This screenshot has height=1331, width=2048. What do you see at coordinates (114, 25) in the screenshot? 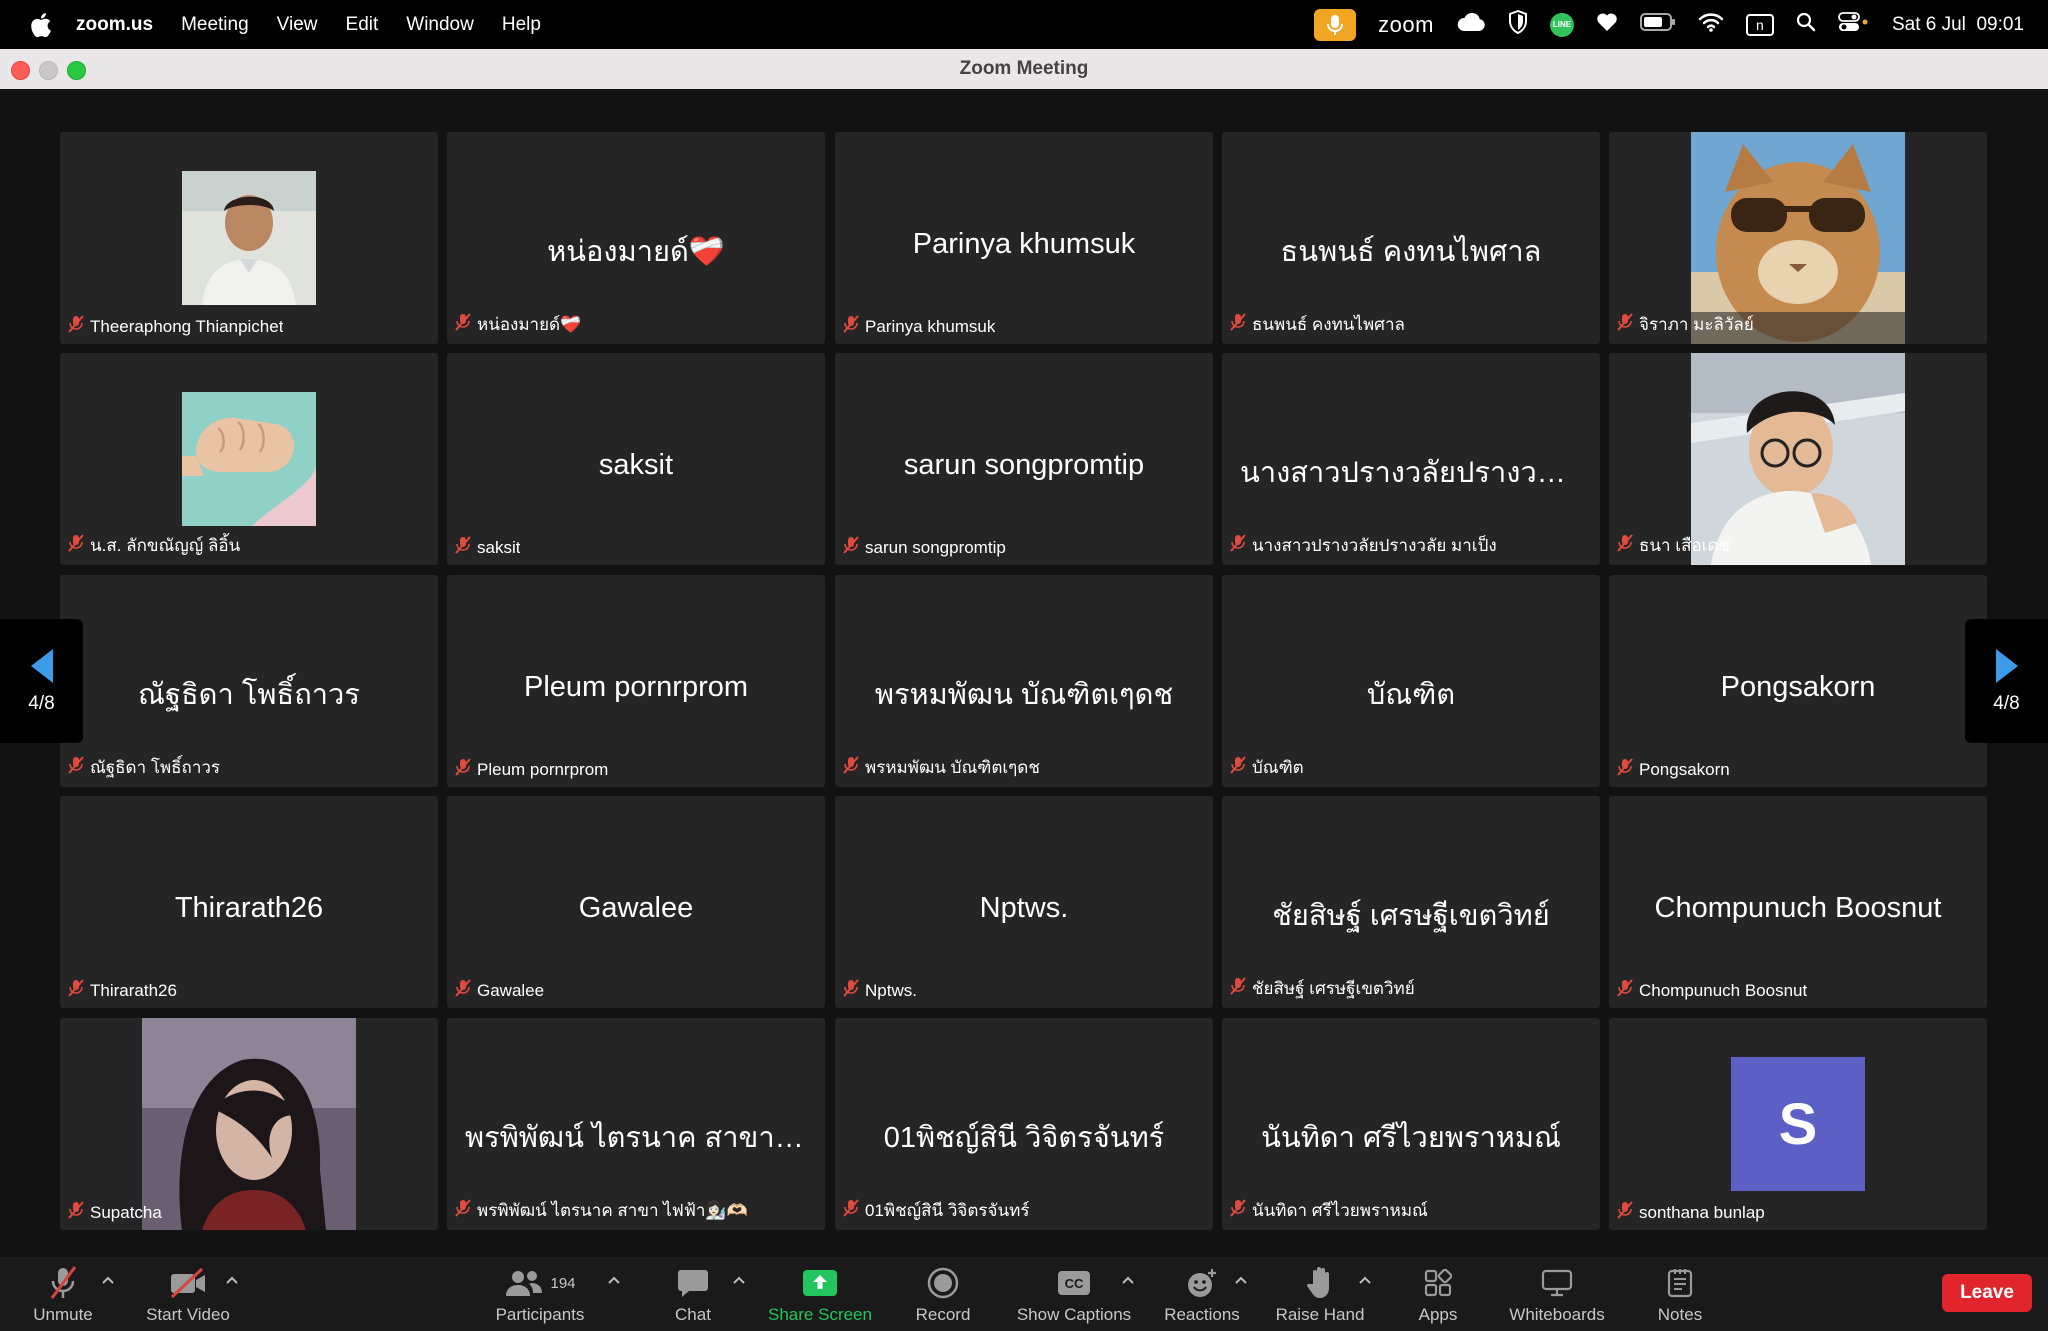
I see `menu-app-name: zoom.us` at bounding box center [114, 25].